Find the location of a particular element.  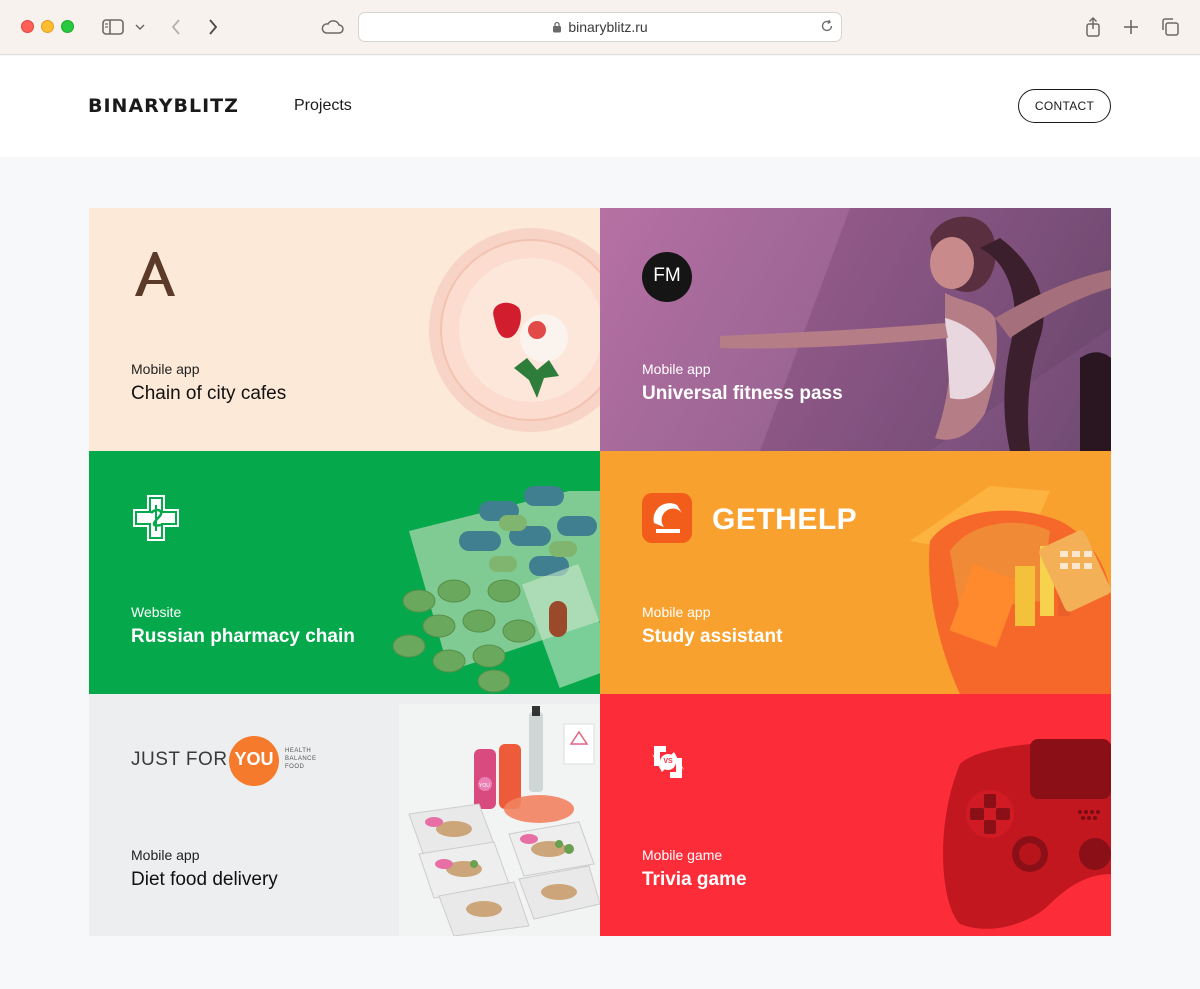

address-bar: binaryblitz.ru is located at coordinates (600, 27).